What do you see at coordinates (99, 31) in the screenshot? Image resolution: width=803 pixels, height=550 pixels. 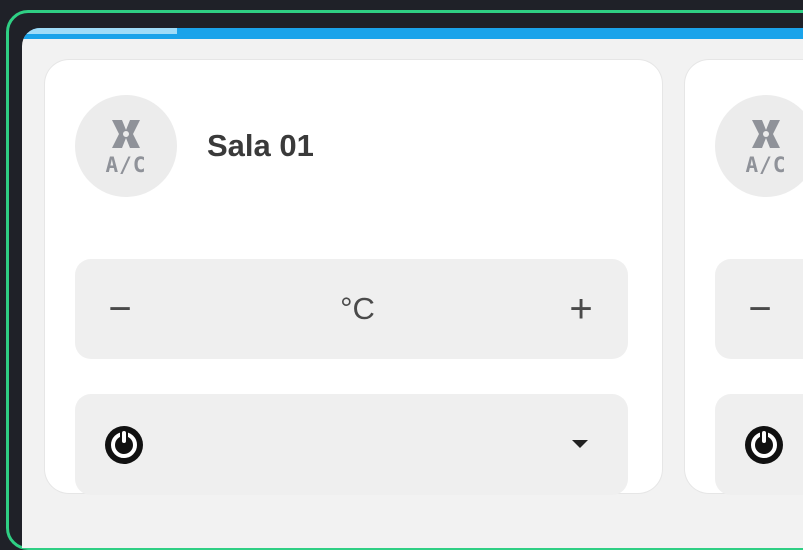 I see `accent-highlight` at bounding box center [99, 31].